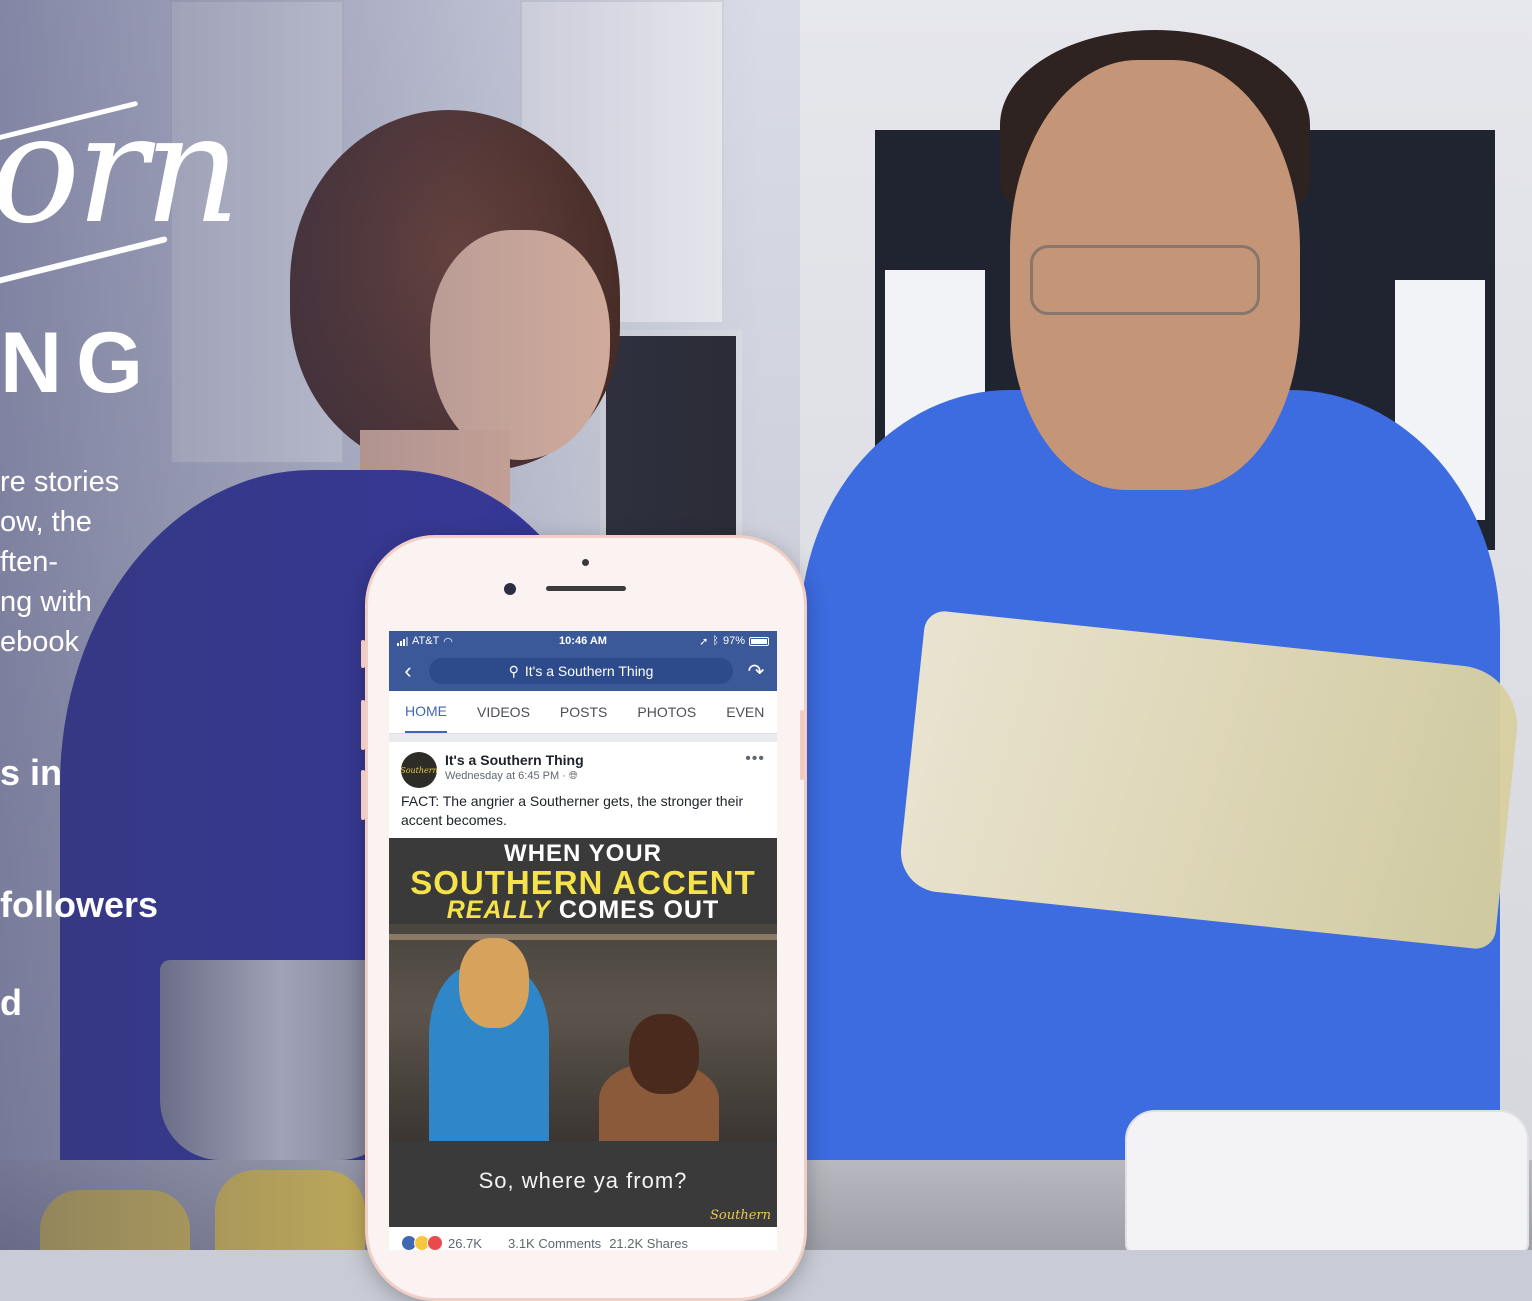 The image size is (1532, 1301). Describe the element at coordinates (1145, 280) in the screenshot. I see `glasses` at that location.